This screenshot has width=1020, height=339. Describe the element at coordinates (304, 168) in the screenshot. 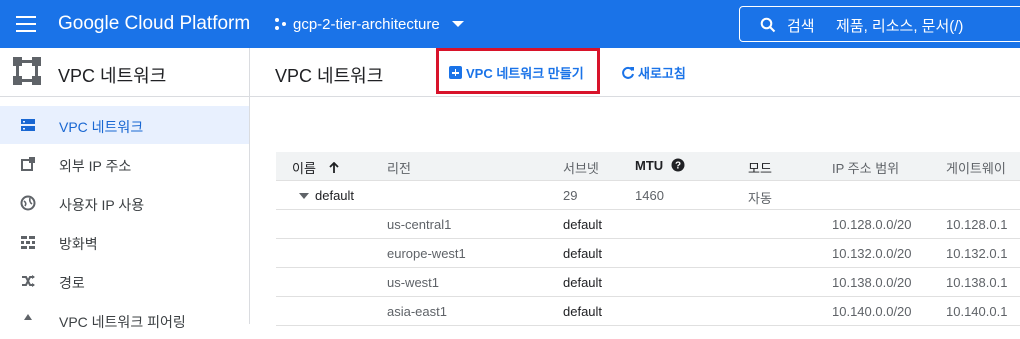

I see `column-label: 이름` at that location.